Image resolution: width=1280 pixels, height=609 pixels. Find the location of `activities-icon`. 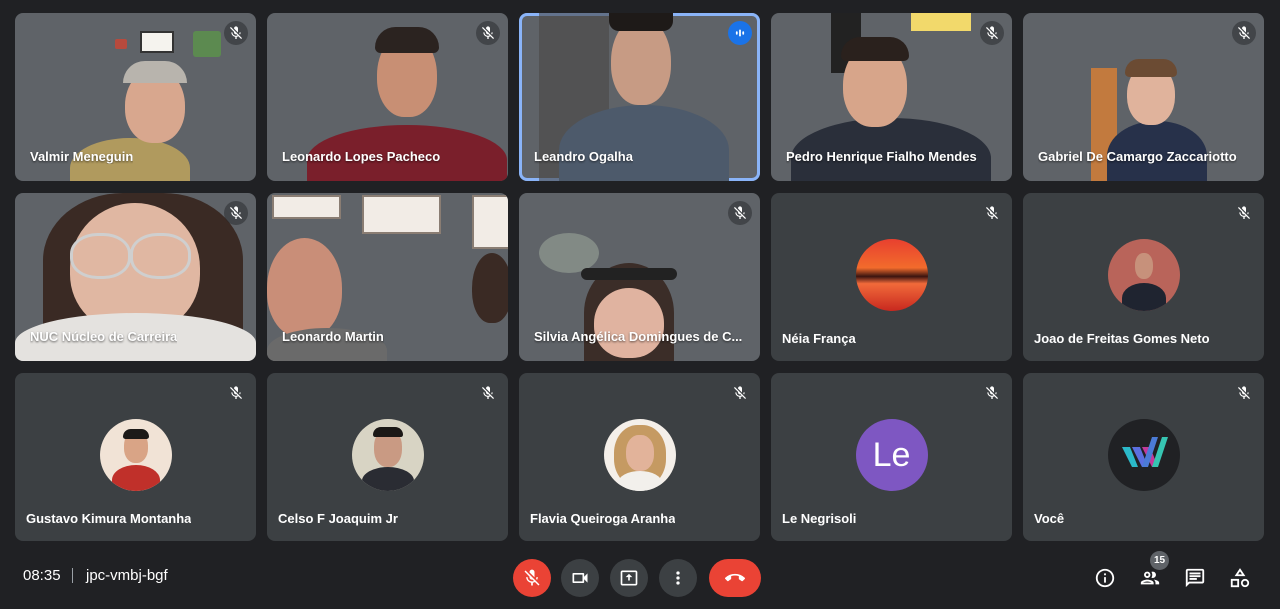

activities-icon is located at coordinates (1240, 578).